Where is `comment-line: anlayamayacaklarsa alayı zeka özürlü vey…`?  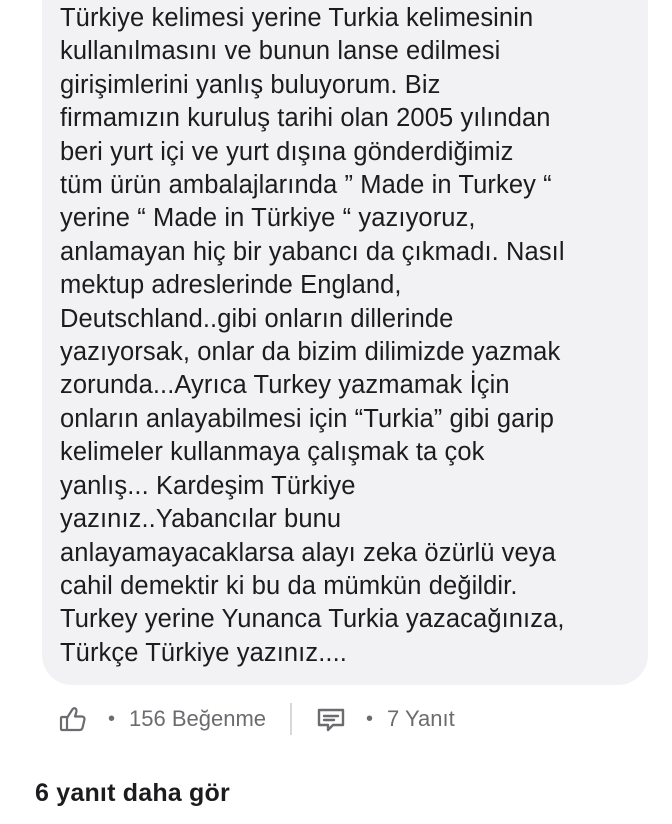 comment-line: anlayamayacaklarsa alayı zeka özürlü vey… is located at coordinates (308, 552).